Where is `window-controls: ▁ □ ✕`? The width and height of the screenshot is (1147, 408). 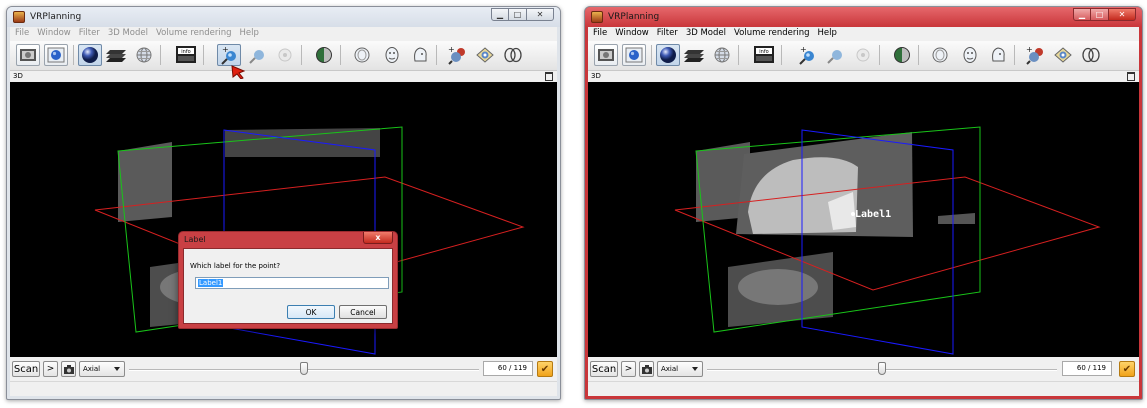
window-controls: ▁ □ ✕ is located at coordinates (1104, 15).